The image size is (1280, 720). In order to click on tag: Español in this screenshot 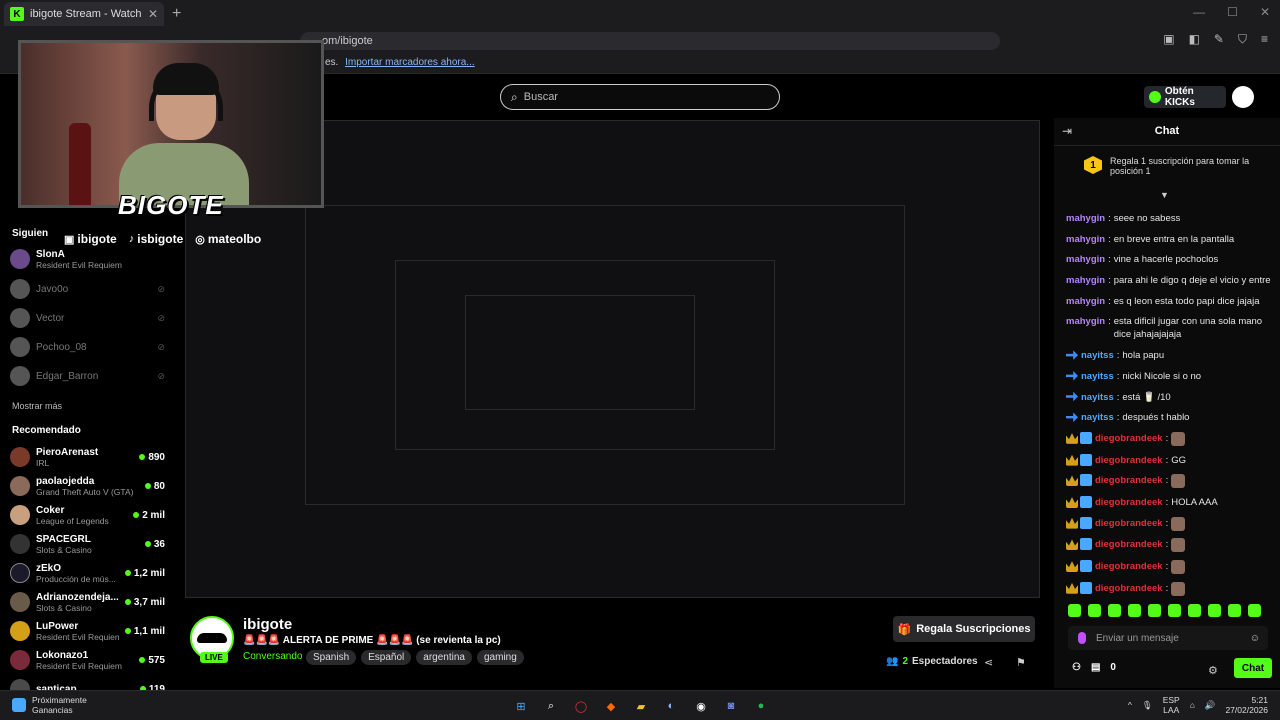, I will do `click(386, 657)`.